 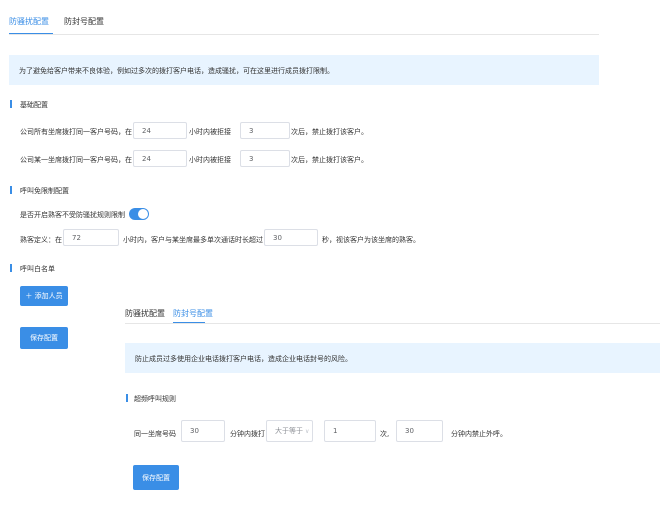 What do you see at coordinates (76, 160) in the screenshot?
I see `basic-row2-prefix: 公司某一坐席拨打同一客户号码，在` at bounding box center [76, 160].